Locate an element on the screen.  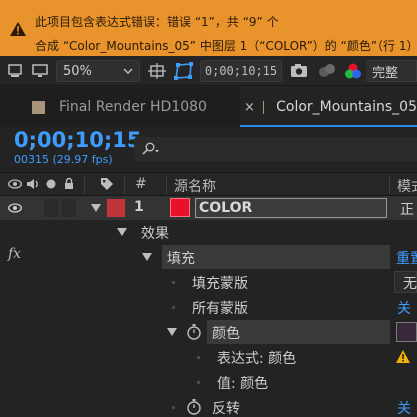
always-preview-icon is located at coordinates (15, 71).